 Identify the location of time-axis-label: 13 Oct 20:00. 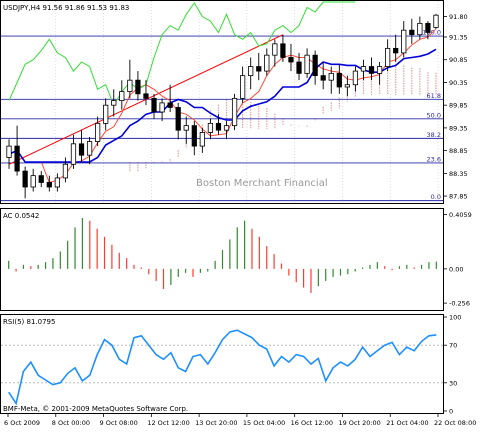
(216, 423).